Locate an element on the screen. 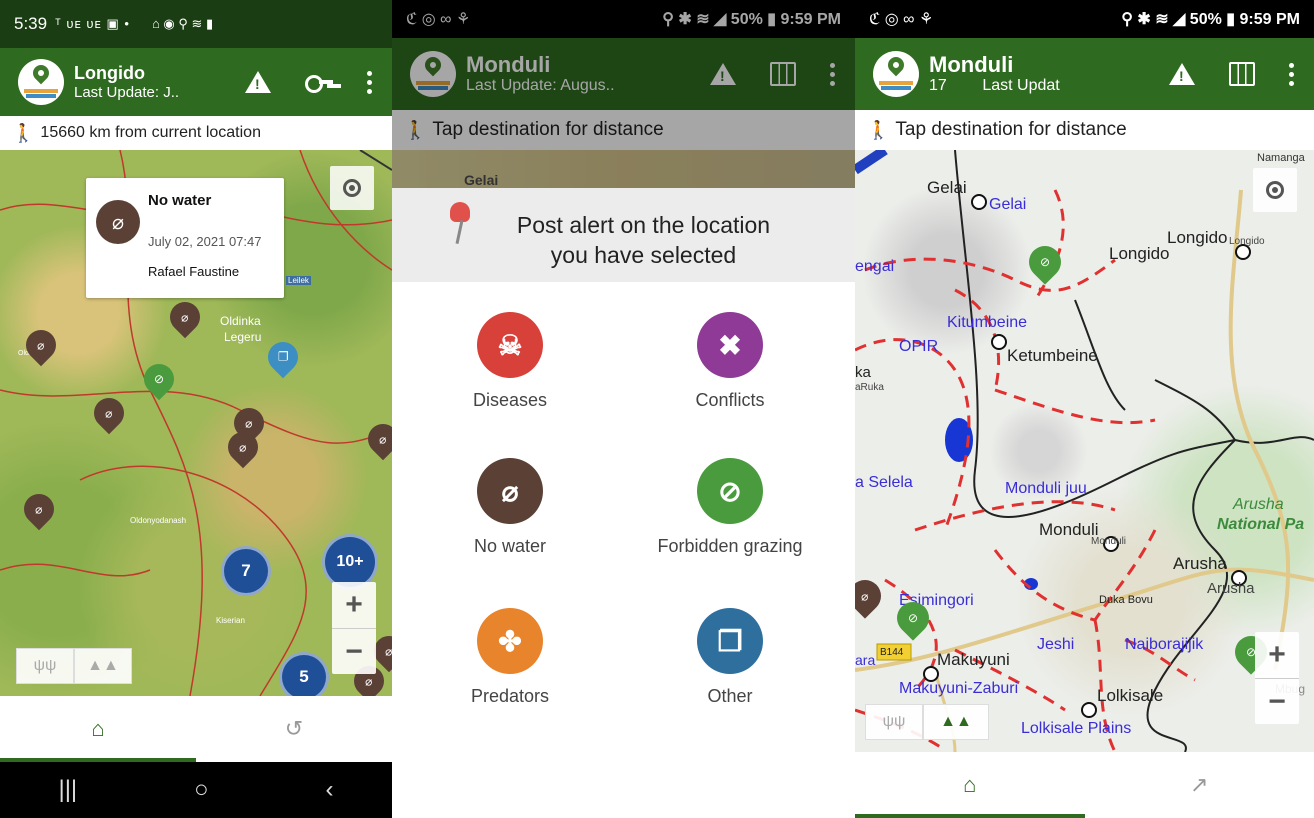 The height and width of the screenshot is (818, 1314). layer-toggle: ψψ ▲▲ is located at coordinates (74, 666).